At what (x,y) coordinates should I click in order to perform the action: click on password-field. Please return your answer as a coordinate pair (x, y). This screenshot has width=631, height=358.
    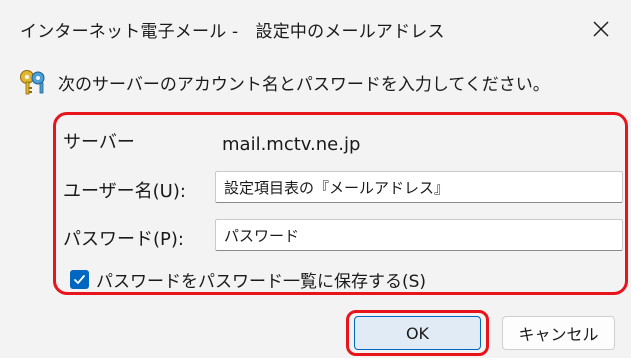
    Looking at the image, I should click on (419, 235).